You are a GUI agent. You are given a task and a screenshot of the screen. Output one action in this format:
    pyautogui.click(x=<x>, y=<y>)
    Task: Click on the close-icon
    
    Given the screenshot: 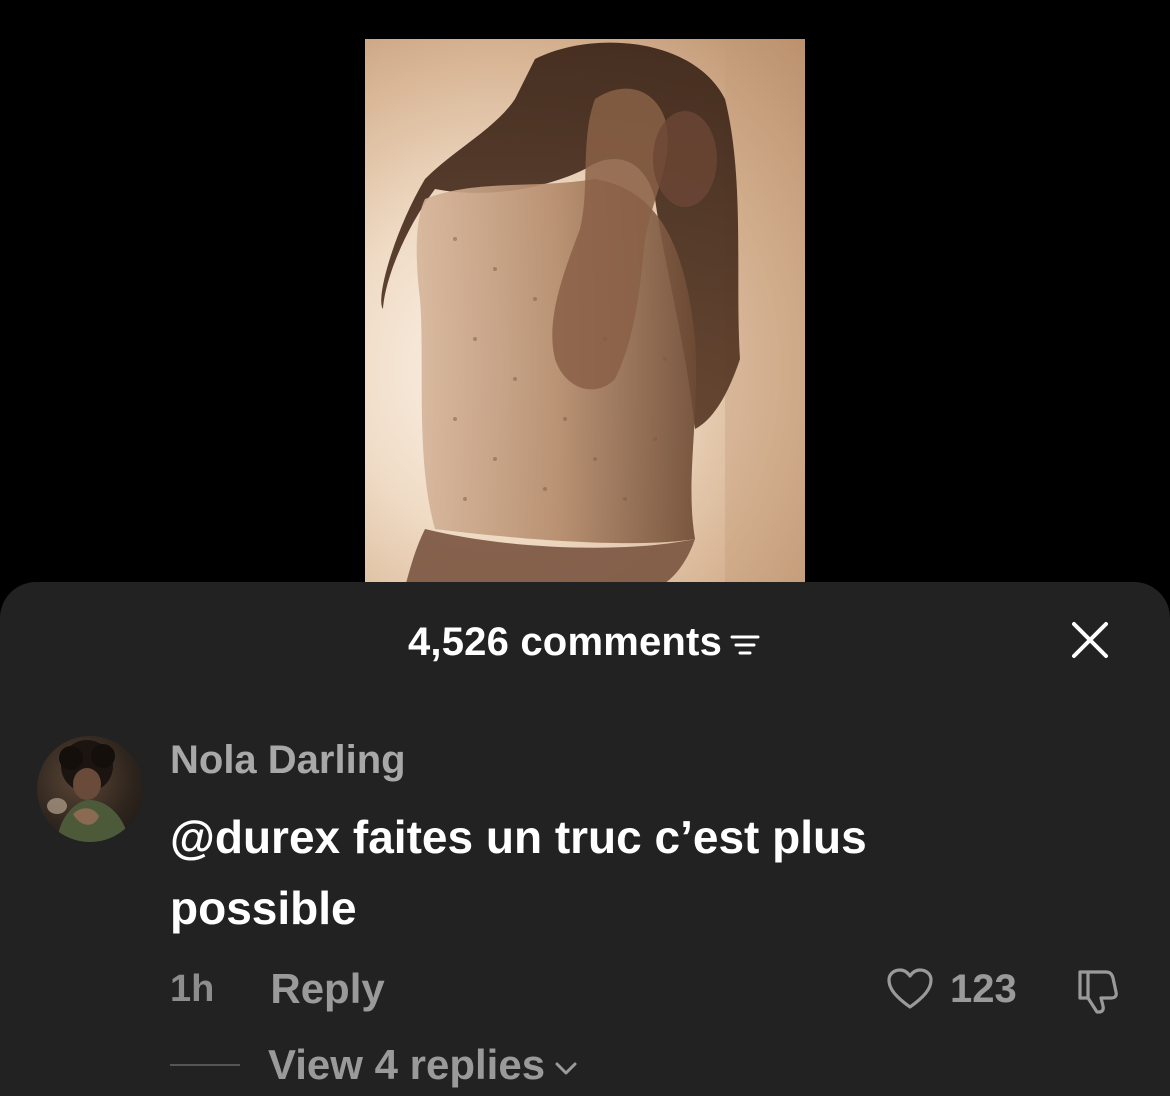 What is the action you would take?
    pyautogui.click(x=1090, y=640)
    